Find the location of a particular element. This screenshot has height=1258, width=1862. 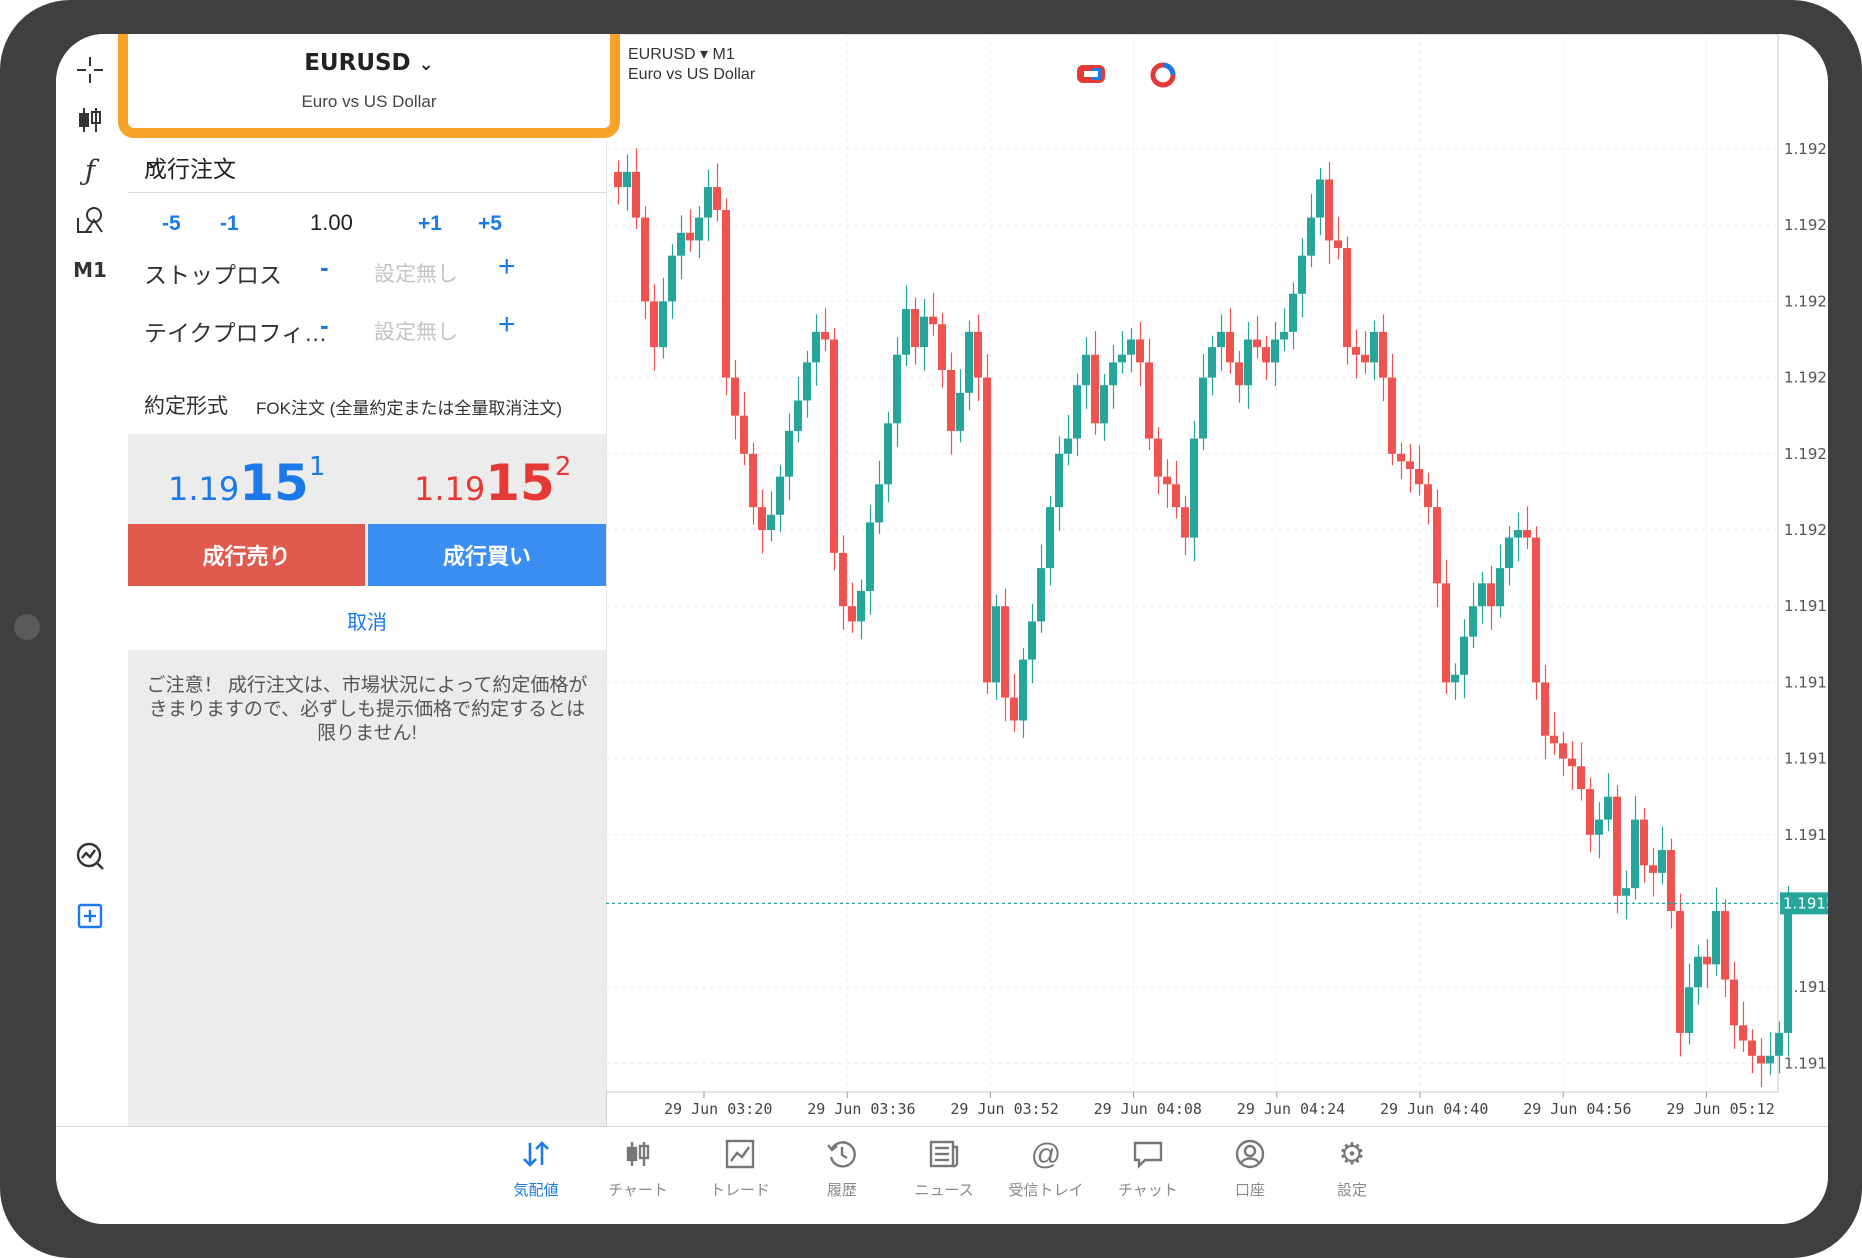

nav-chat: チャット is located at coordinates (1148, 1168).